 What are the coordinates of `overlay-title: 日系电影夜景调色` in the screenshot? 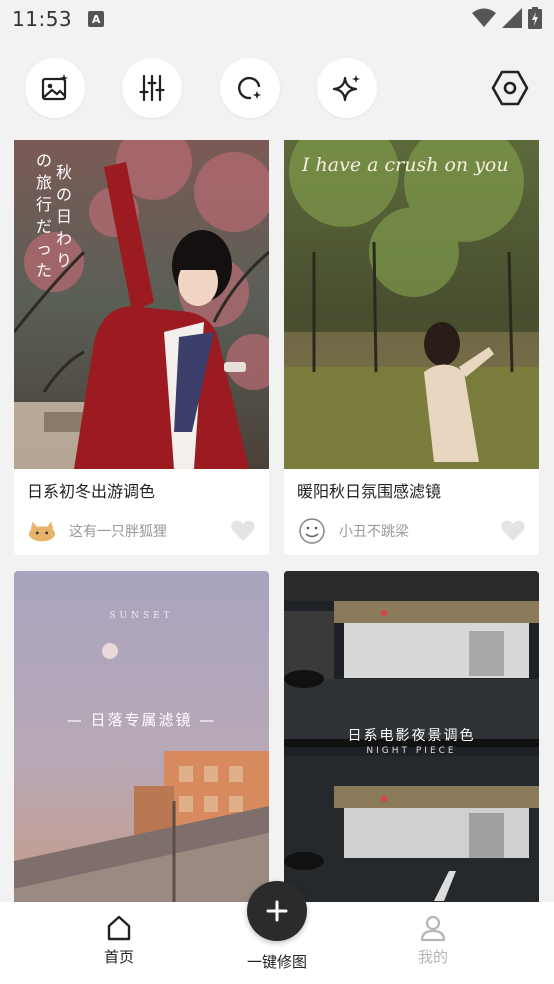 It's located at (411, 736).